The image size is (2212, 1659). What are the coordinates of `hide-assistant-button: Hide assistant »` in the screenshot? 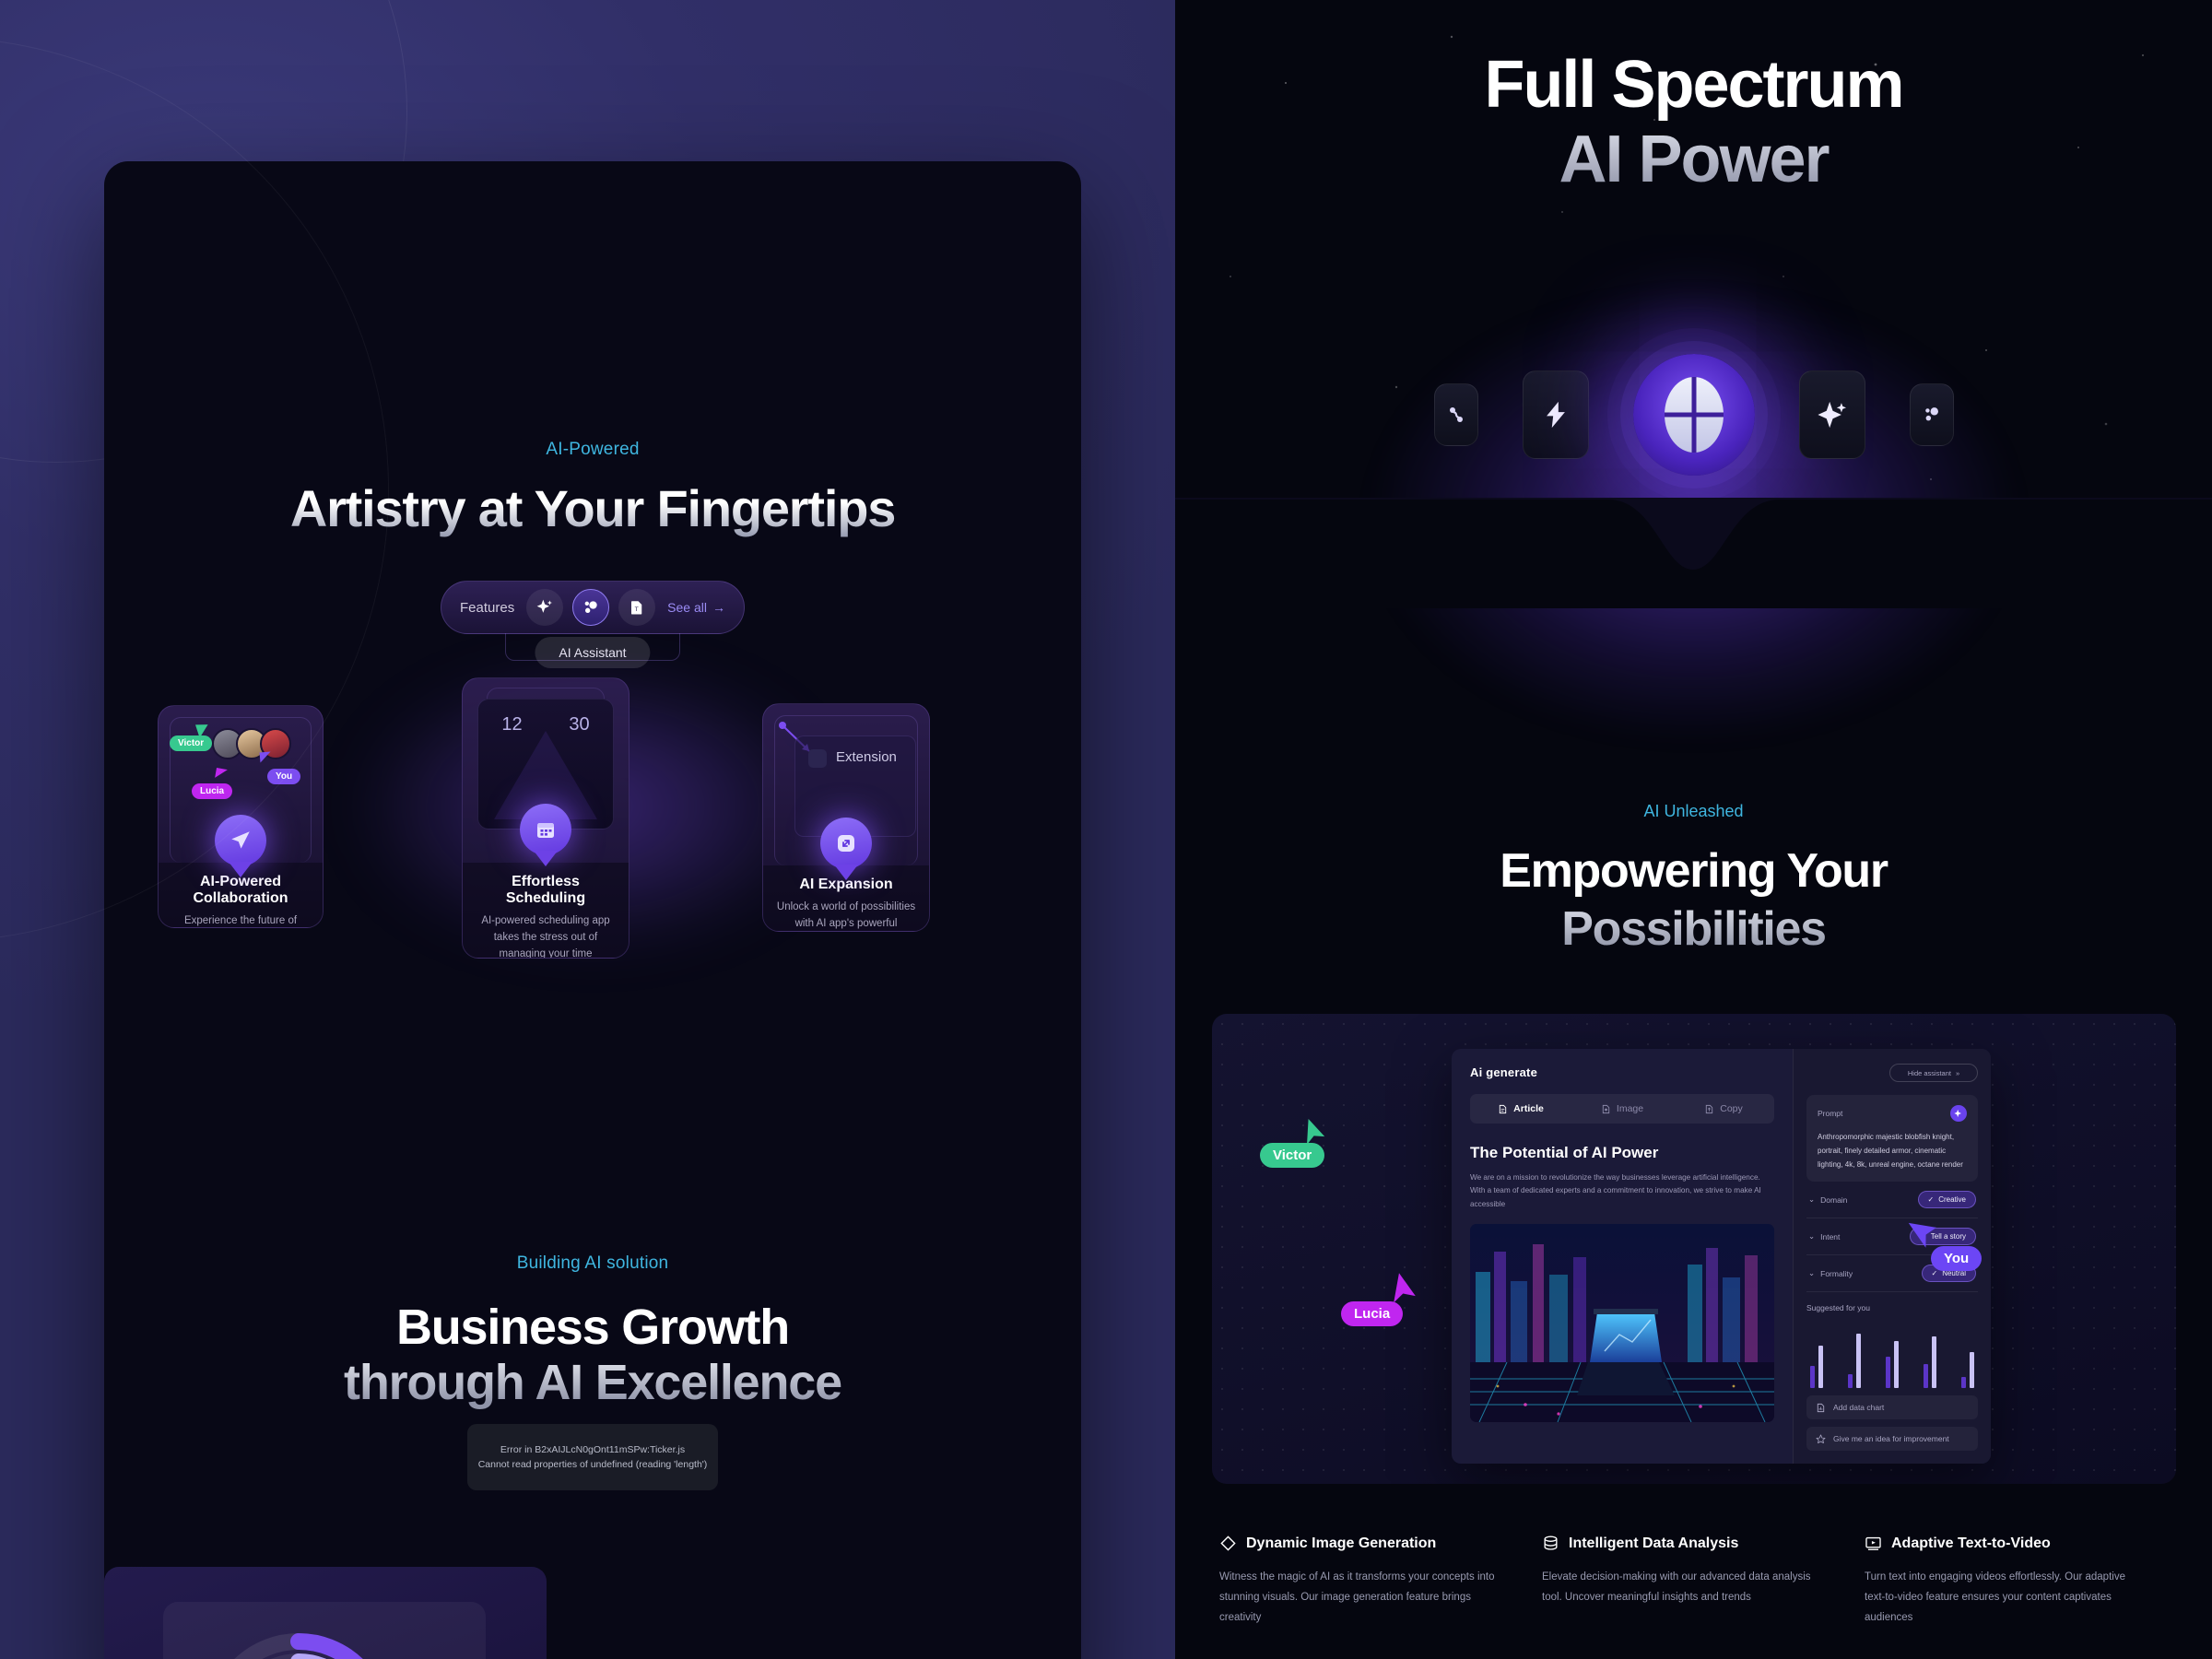 It's located at (1933, 1073).